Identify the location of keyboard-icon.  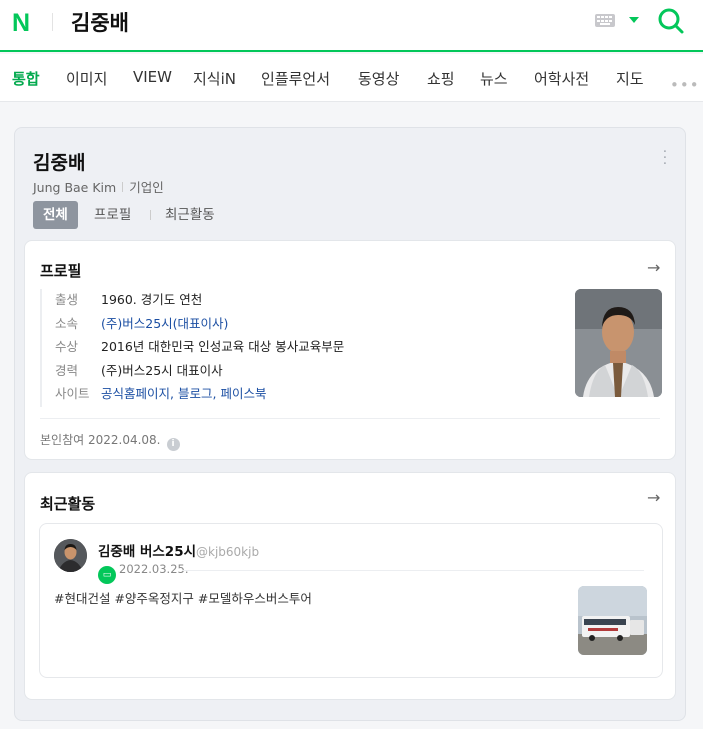
(605, 20).